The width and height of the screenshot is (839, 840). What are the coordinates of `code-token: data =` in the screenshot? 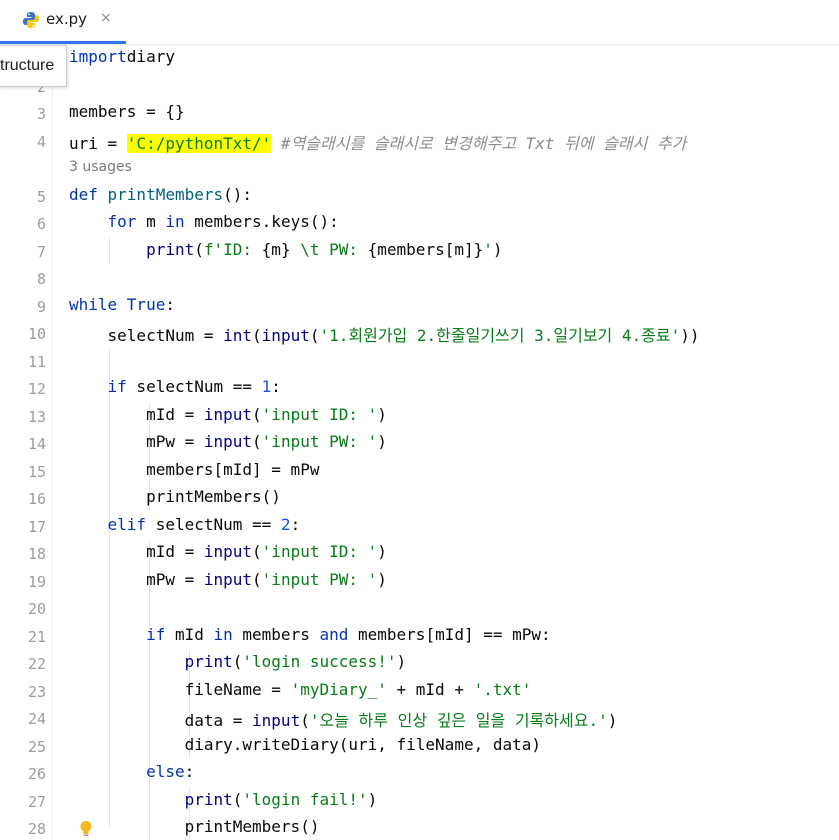 It's located at (161, 720).